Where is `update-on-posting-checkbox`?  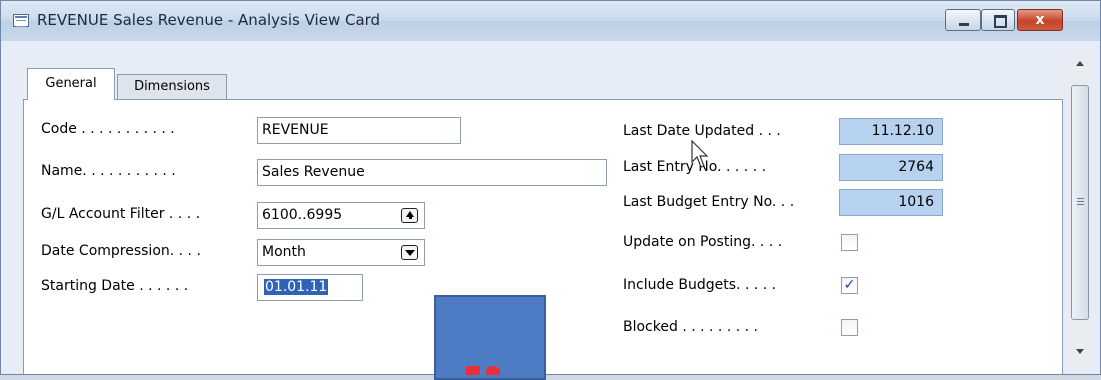 update-on-posting-checkbox is located at coordinates (849, 242).